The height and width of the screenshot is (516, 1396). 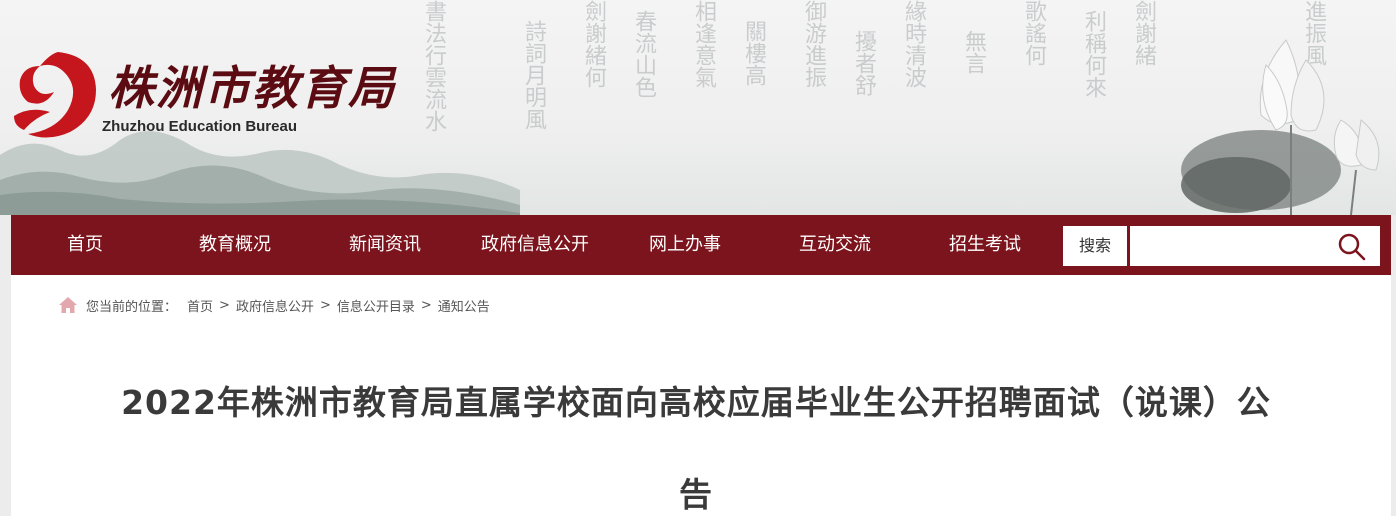 What do you see at coordinates (813, 44) in the screenshot?
I see `calligraphy-decoration: 御游進振` at bounding box center [813, 44].